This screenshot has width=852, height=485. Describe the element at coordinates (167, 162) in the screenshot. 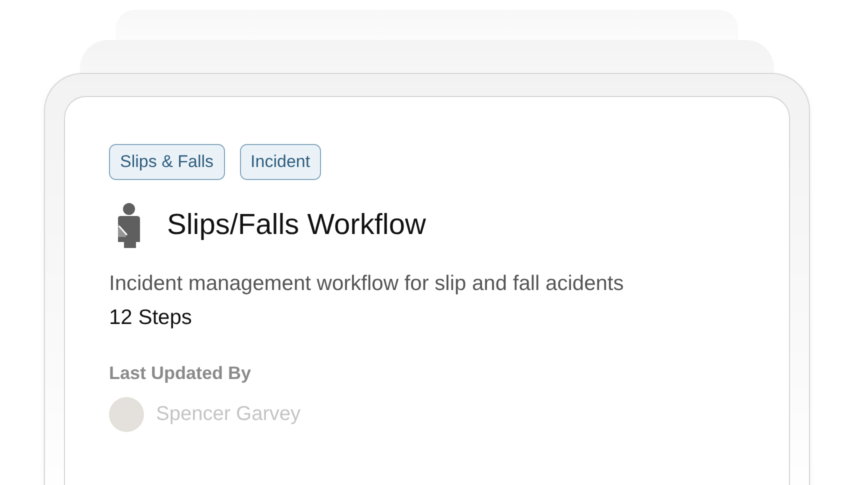

I see `tag: Slips & Falls` at that location.